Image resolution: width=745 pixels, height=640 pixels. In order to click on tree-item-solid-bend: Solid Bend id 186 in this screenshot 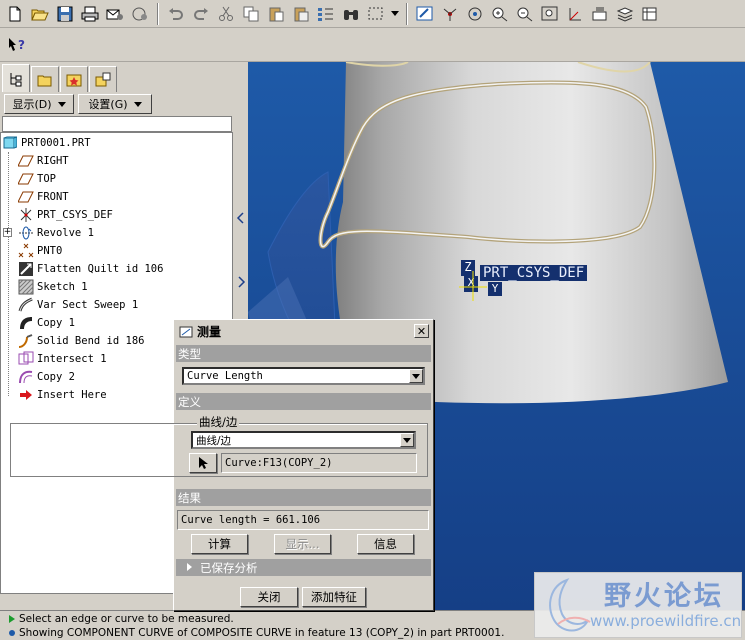, I will do `click(81, 341)`.